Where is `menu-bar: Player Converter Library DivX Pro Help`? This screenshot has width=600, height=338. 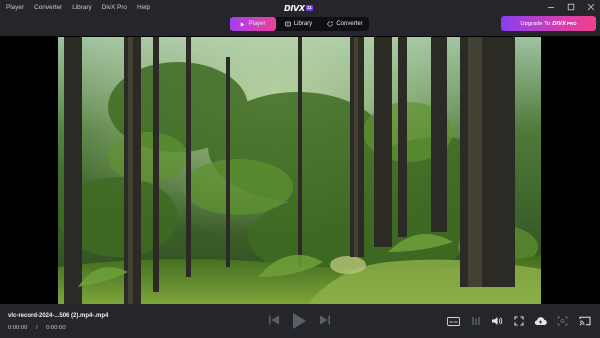 menu-bar: Player Converter Library DivX Pro Help is located at coordinates (83, 8).